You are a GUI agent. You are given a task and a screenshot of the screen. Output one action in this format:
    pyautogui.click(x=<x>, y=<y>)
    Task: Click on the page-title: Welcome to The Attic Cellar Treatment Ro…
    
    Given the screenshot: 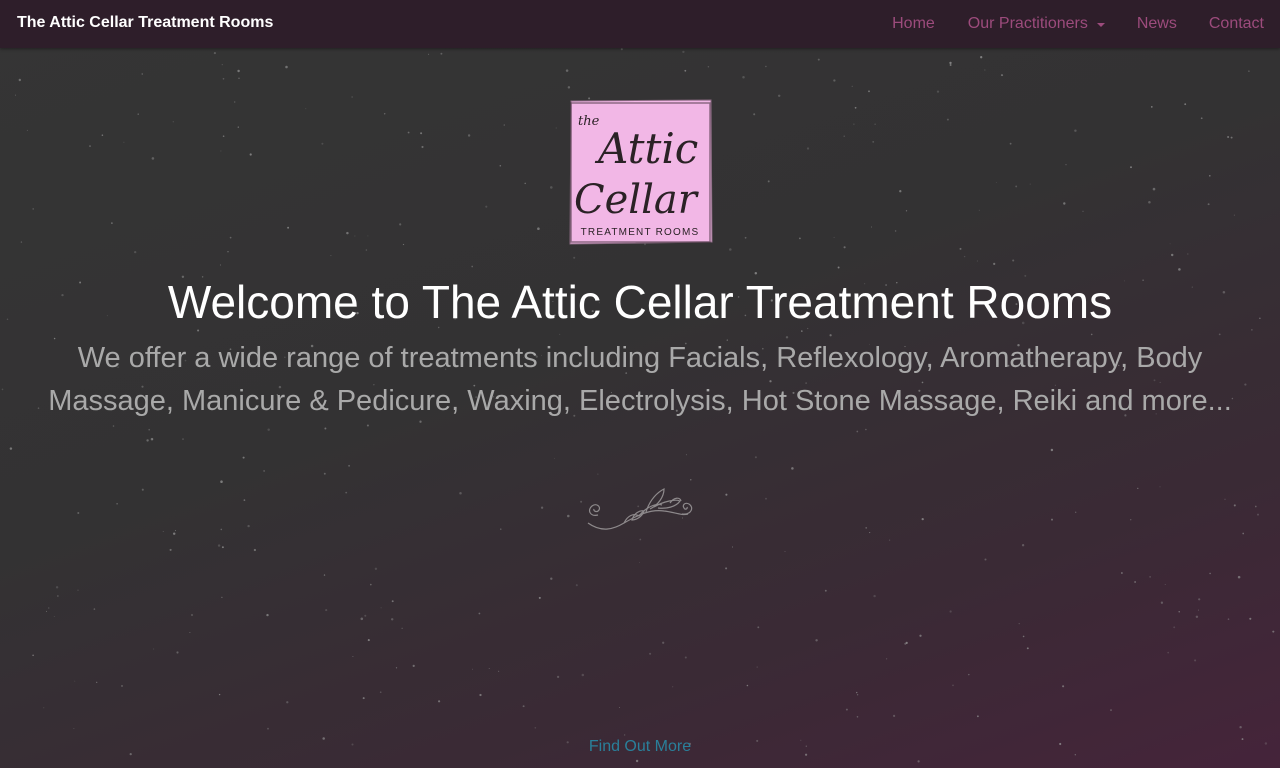 What is the action you would take?
    pyautogui.click(x=640, y=302)
    